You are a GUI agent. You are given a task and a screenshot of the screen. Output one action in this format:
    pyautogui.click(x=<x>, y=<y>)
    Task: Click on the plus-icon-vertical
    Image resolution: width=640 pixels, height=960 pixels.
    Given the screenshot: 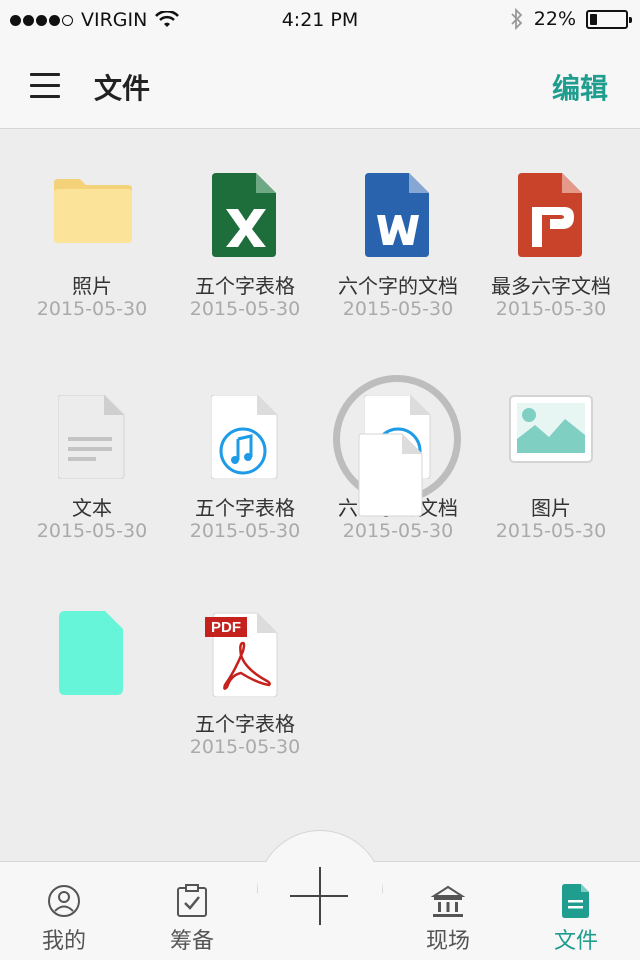 What is the action you would take?
    pyautogui.click(x=320, y=896)
    